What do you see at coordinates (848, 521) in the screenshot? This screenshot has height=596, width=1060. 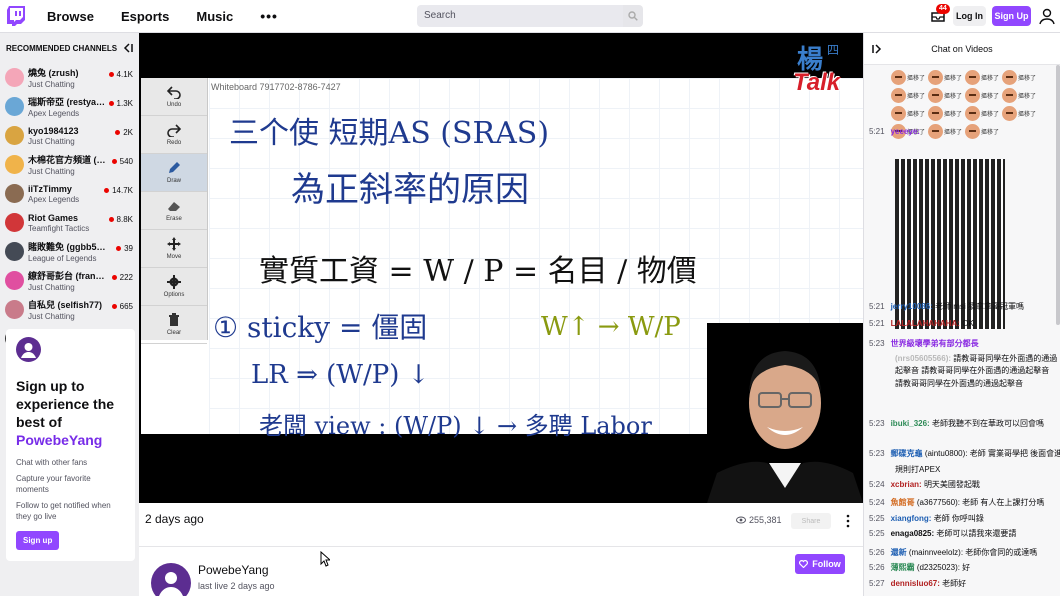 I see `more-options-icon` at bounding box center [848, 521].